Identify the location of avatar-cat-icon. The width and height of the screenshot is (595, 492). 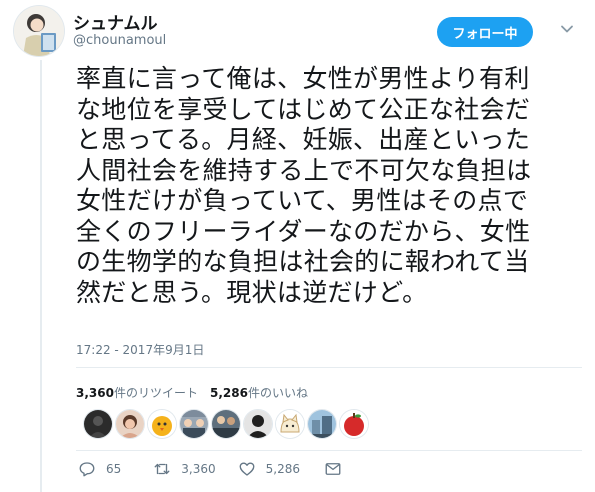
(290, 424).